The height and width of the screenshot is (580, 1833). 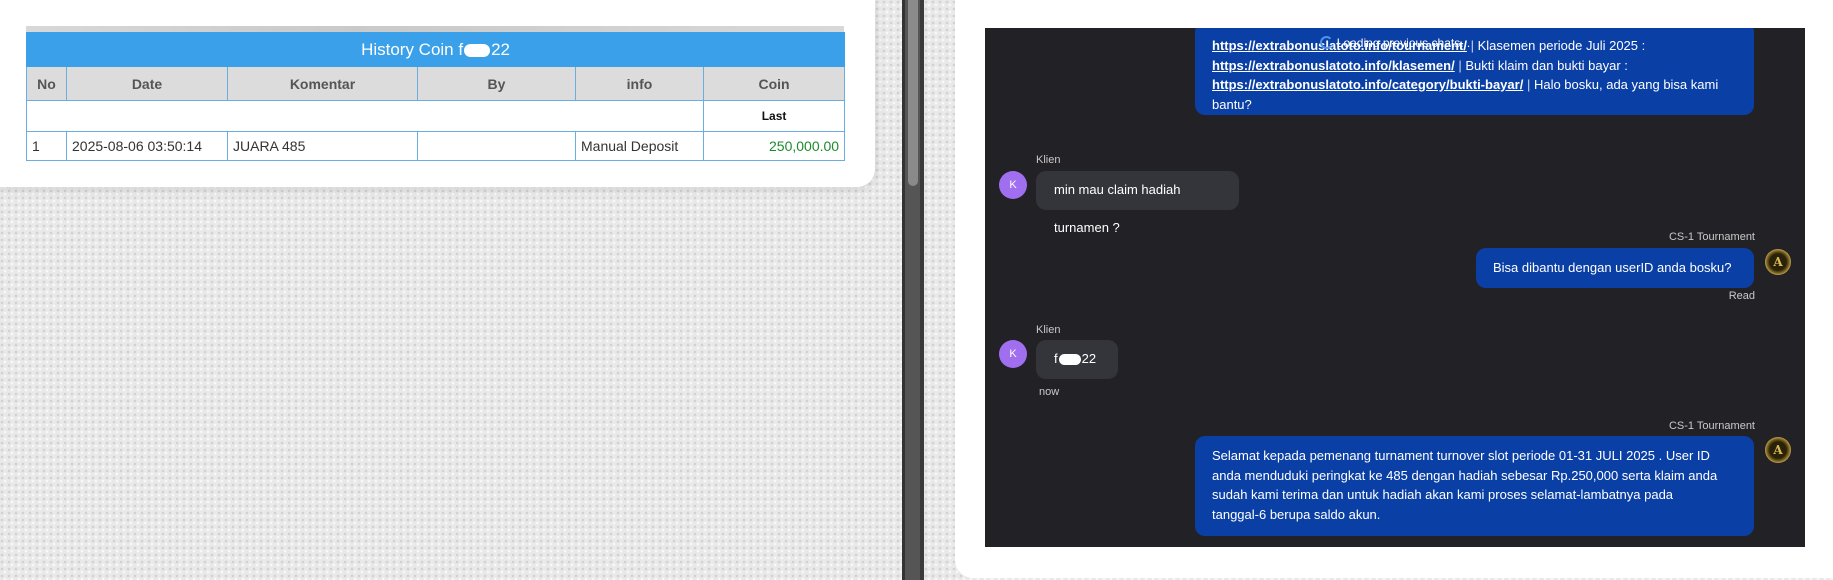 What do you see at coordinates (922, 290) in the screenshot?
I see `divider-edge-right` at bounding box center [922, 290].